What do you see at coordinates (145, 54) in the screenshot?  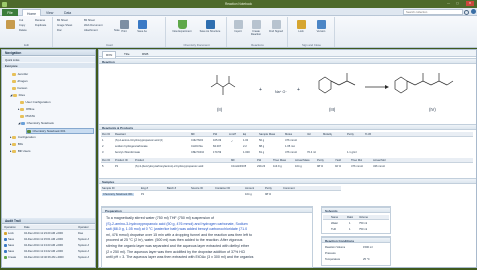 I see `doc-tab-rnb: RNB` at bounding box center [145, 54].